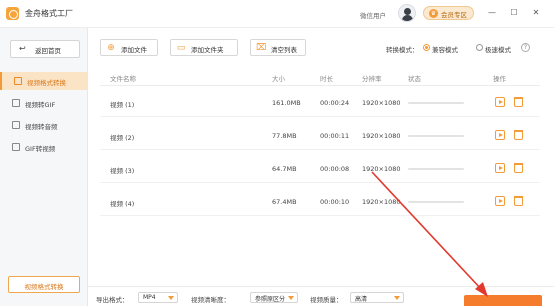  What do you see at coordinates (122, 171) in the screenshot?
I see `file-name: 视频 (3)` at bounding box center [122, 171].